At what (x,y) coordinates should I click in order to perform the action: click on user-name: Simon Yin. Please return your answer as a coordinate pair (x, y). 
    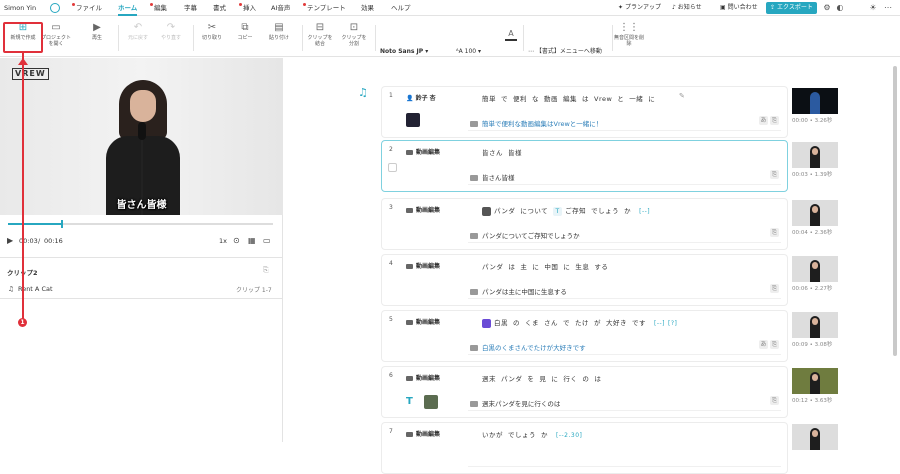
    Looking at the image, I should click on (20, 8).